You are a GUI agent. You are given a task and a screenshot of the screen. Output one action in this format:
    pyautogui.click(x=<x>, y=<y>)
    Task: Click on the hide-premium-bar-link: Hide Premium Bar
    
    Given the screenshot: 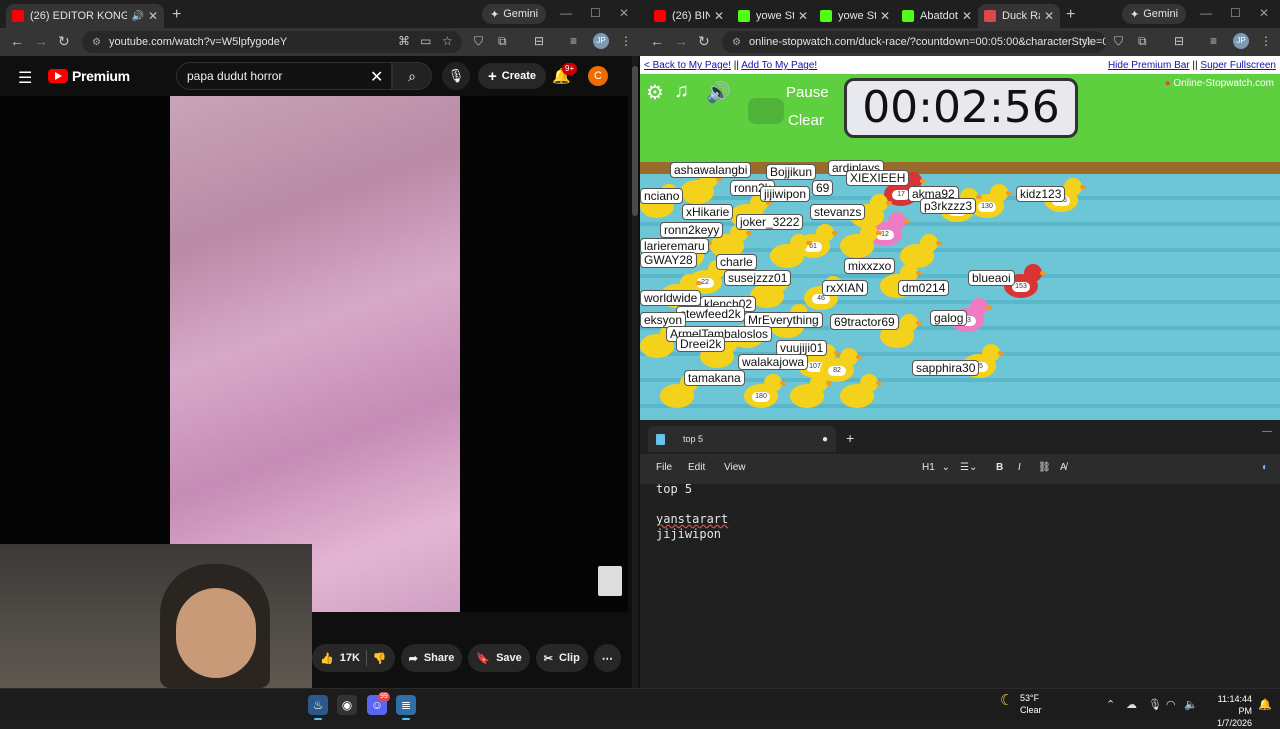 What is the action you would take?
    pyautogui.click(x=1149, y=65)
    